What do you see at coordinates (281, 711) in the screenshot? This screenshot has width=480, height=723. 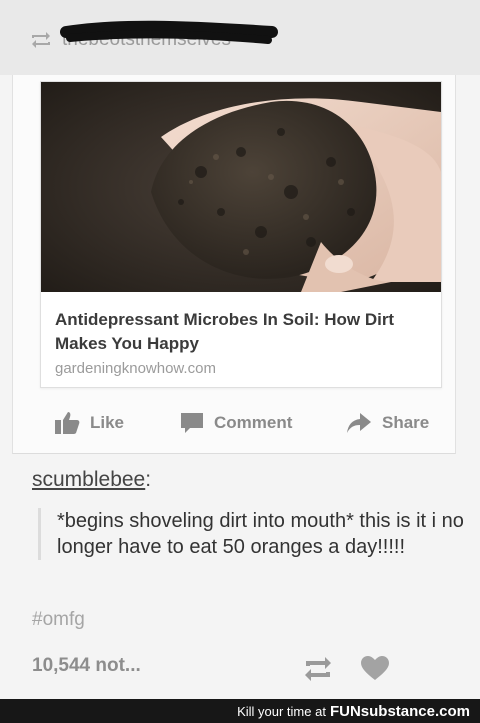 I see `footer-prefix: Kill your time at` at bounding box center [281, 711].